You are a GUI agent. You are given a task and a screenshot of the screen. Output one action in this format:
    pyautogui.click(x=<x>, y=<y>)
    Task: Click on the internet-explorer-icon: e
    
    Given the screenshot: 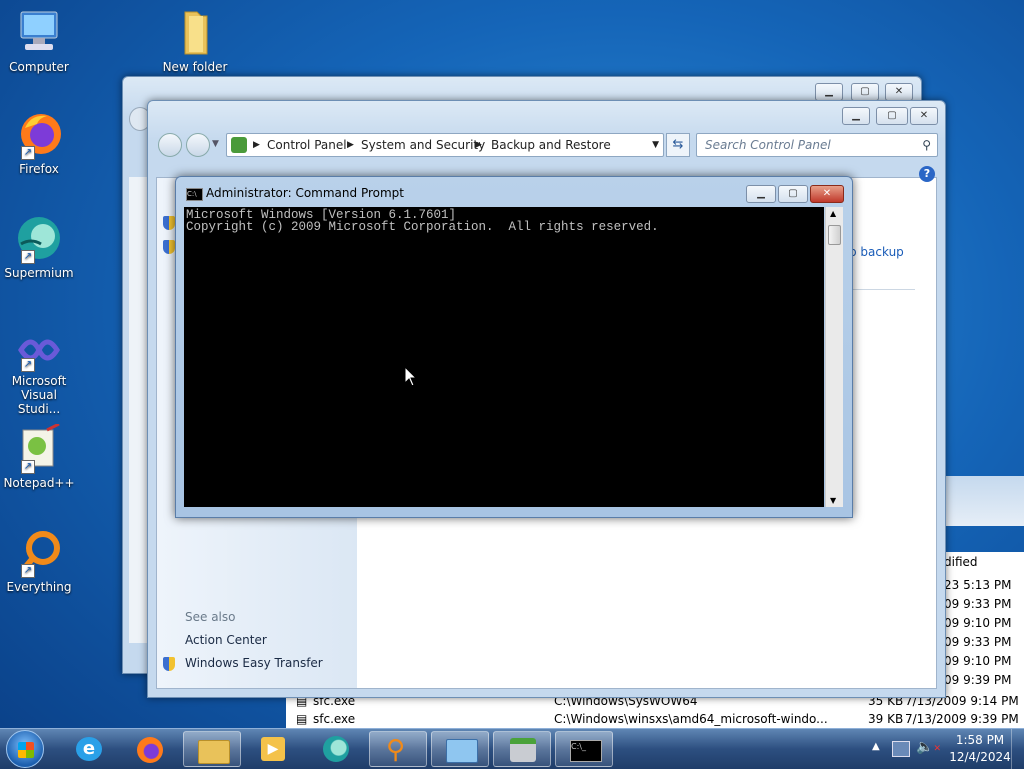 What is the action you would take?
    pyautogui.click(x=89, y=749)
    